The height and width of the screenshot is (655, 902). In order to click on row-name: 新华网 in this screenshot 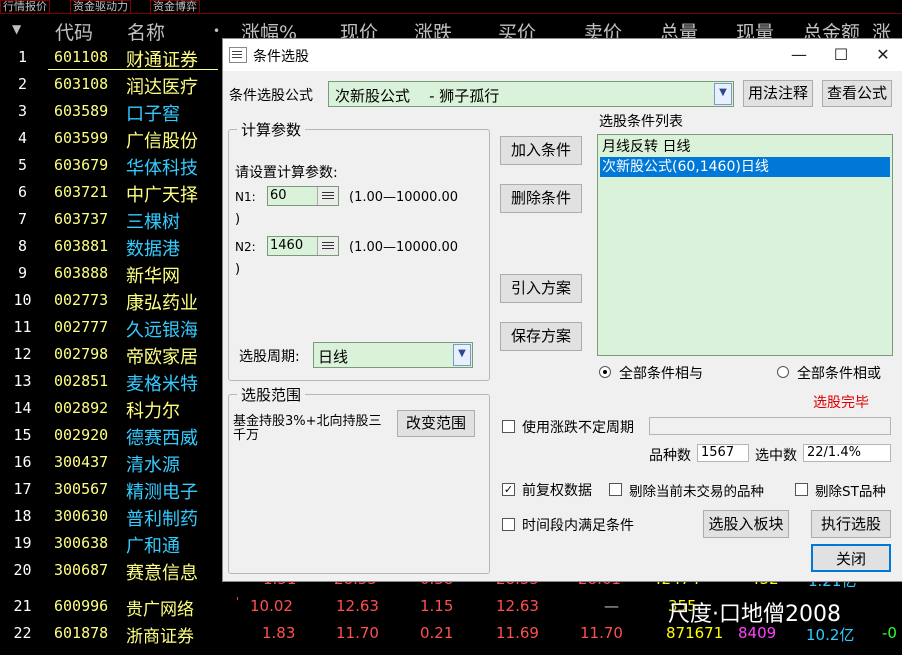, I will do `click(153, 276)`.